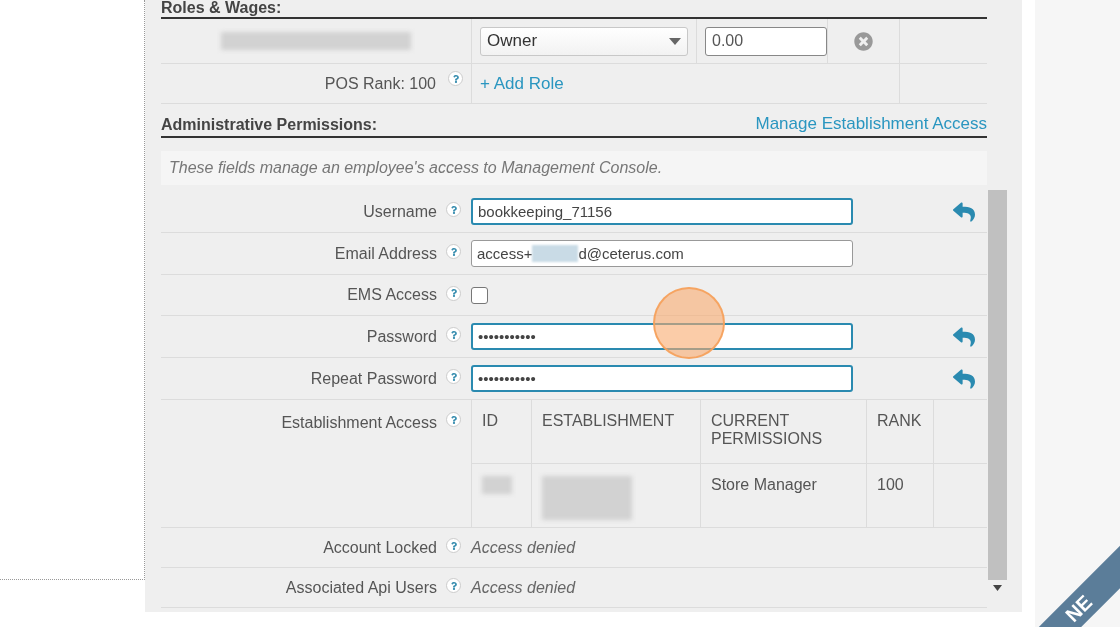 The image size is (1120, 627). I want to click on column-header: ESTABLISHMENT, so click(615, 432).